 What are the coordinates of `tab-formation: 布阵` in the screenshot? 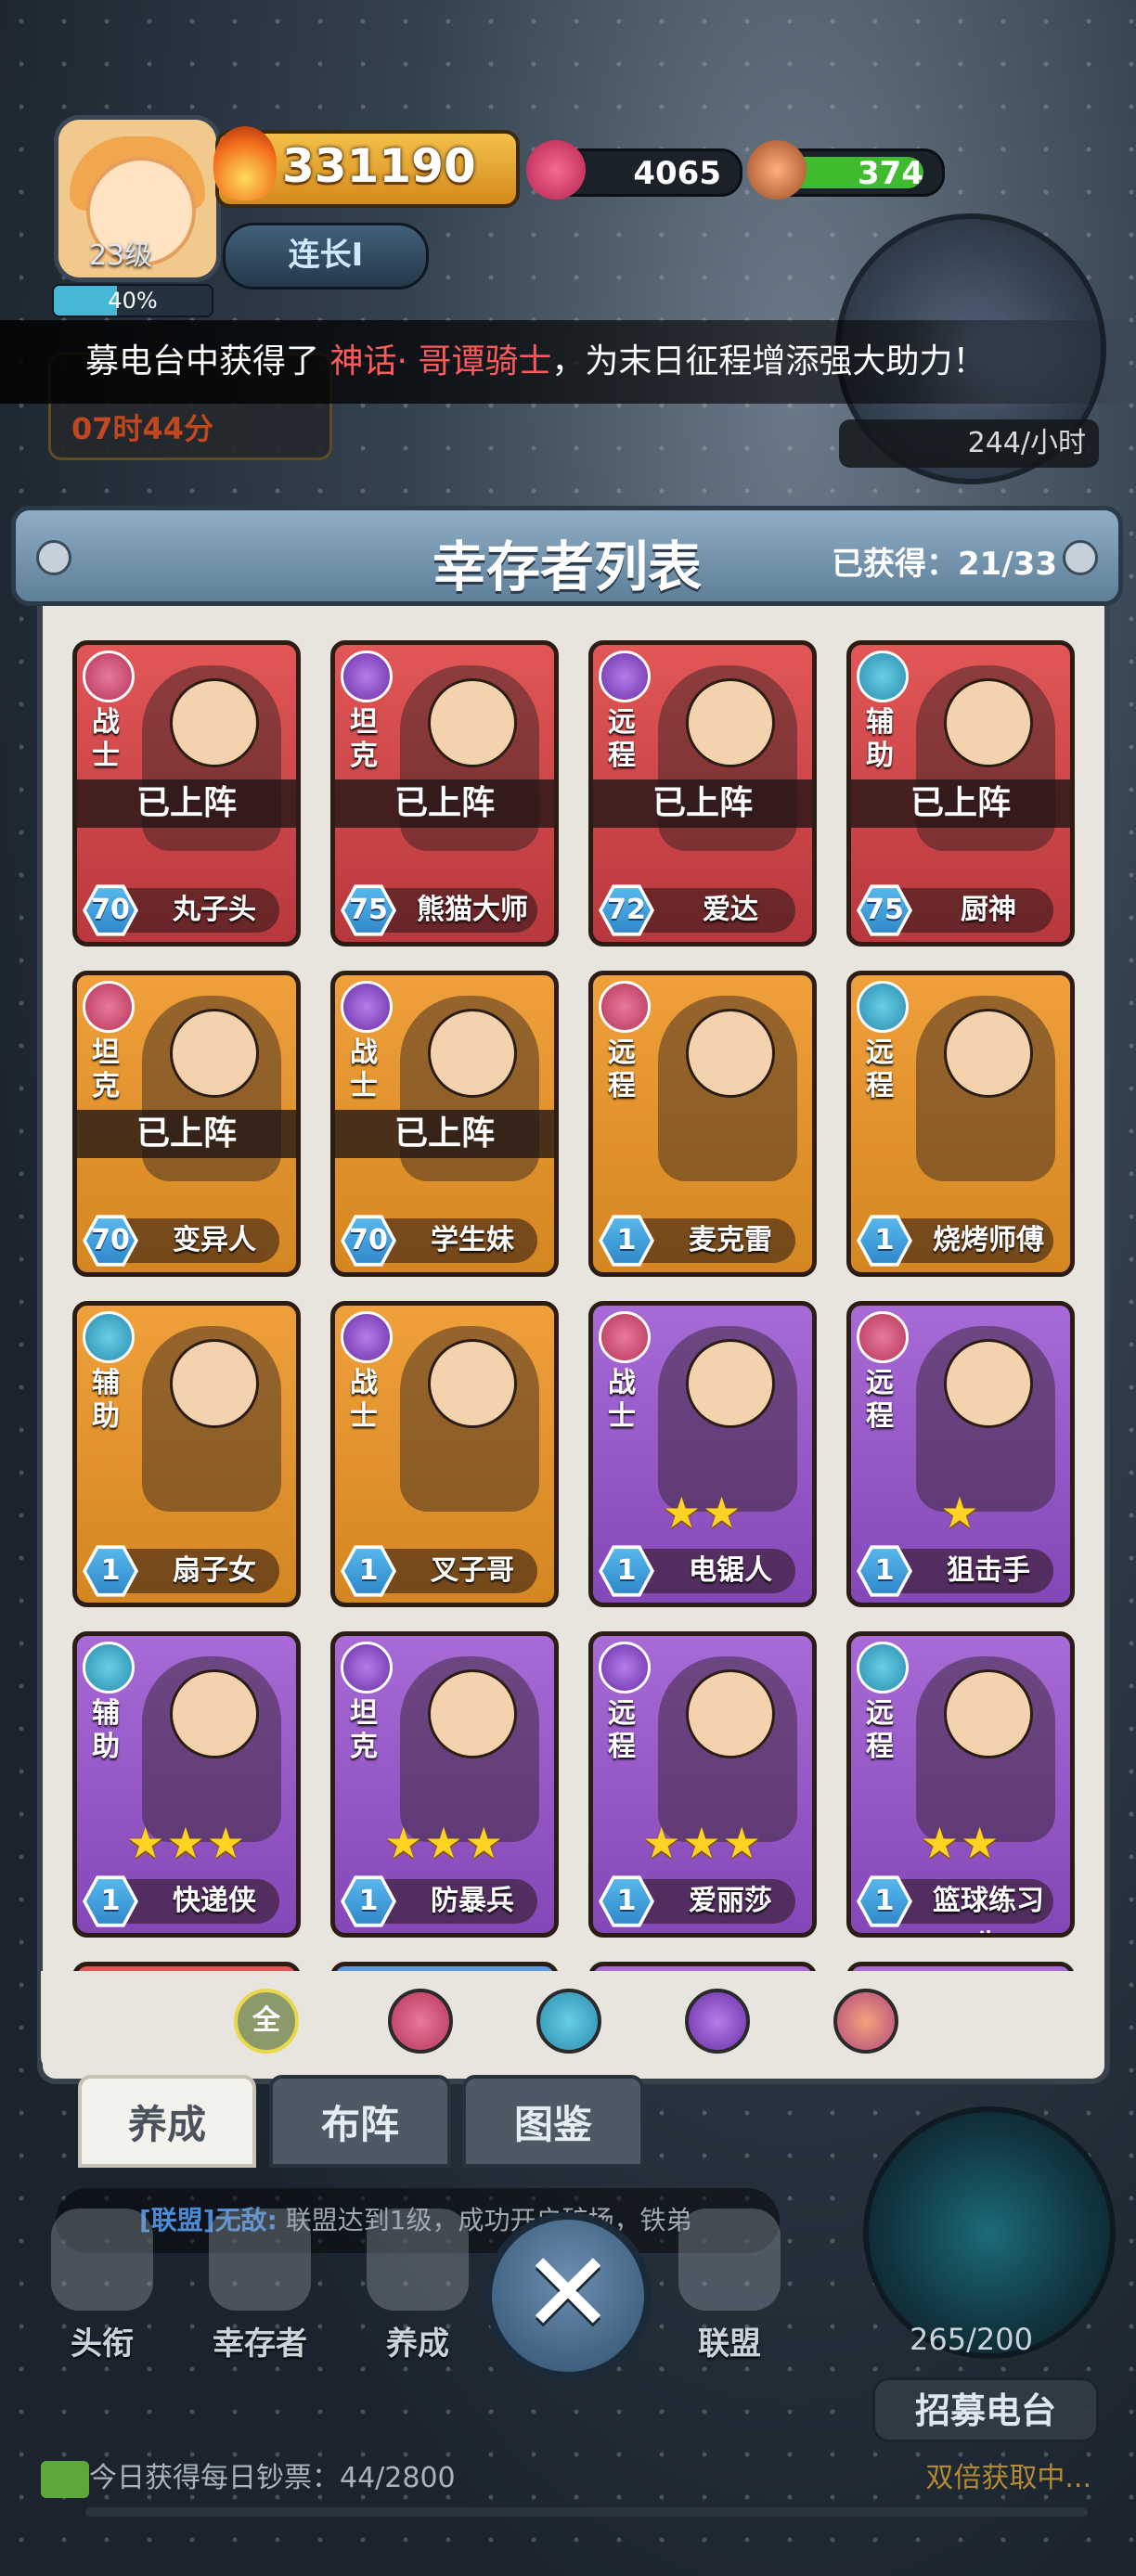 It's located at (360, 2121).